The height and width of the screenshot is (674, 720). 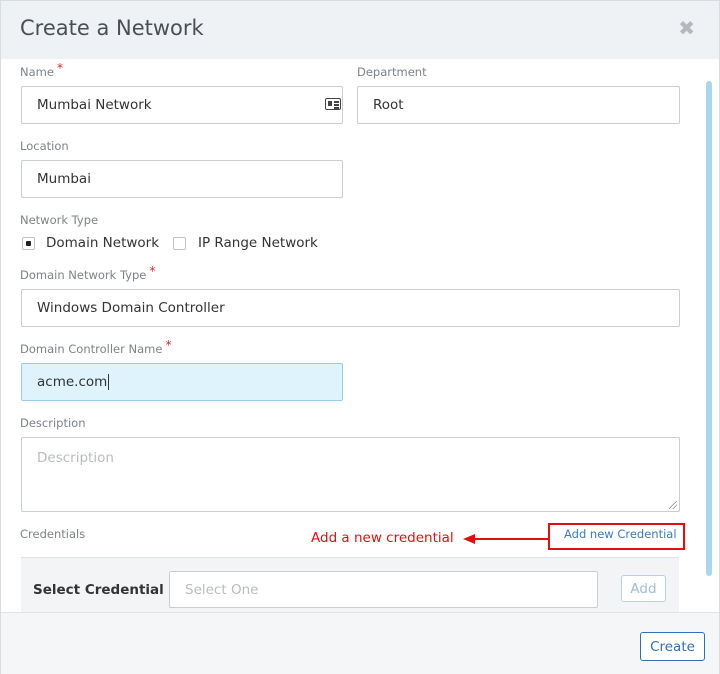 What do you see at coordinates (94, 105) in the screenshot?
I see `name-input-value: Mumbai Network` at bounding box center [94, 105].